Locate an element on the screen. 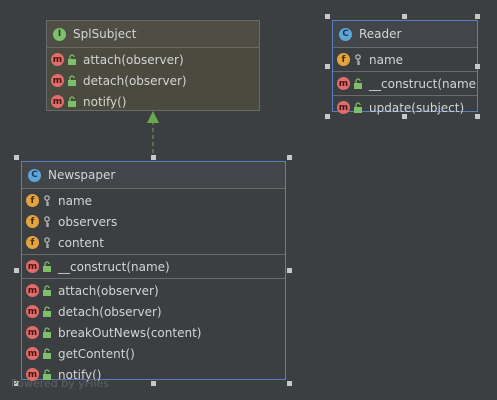 Image resolution: width=497 pixels, height=400 pixels. method-label: getContent() is located at coordinates (96, 353).